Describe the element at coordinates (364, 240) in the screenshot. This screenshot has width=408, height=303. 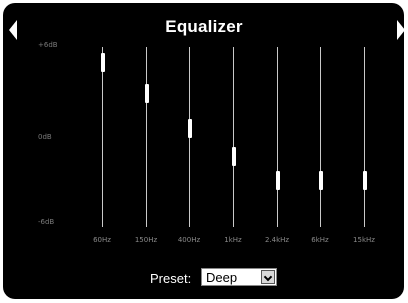
I see `frequency-label: 15kHz` at that location.